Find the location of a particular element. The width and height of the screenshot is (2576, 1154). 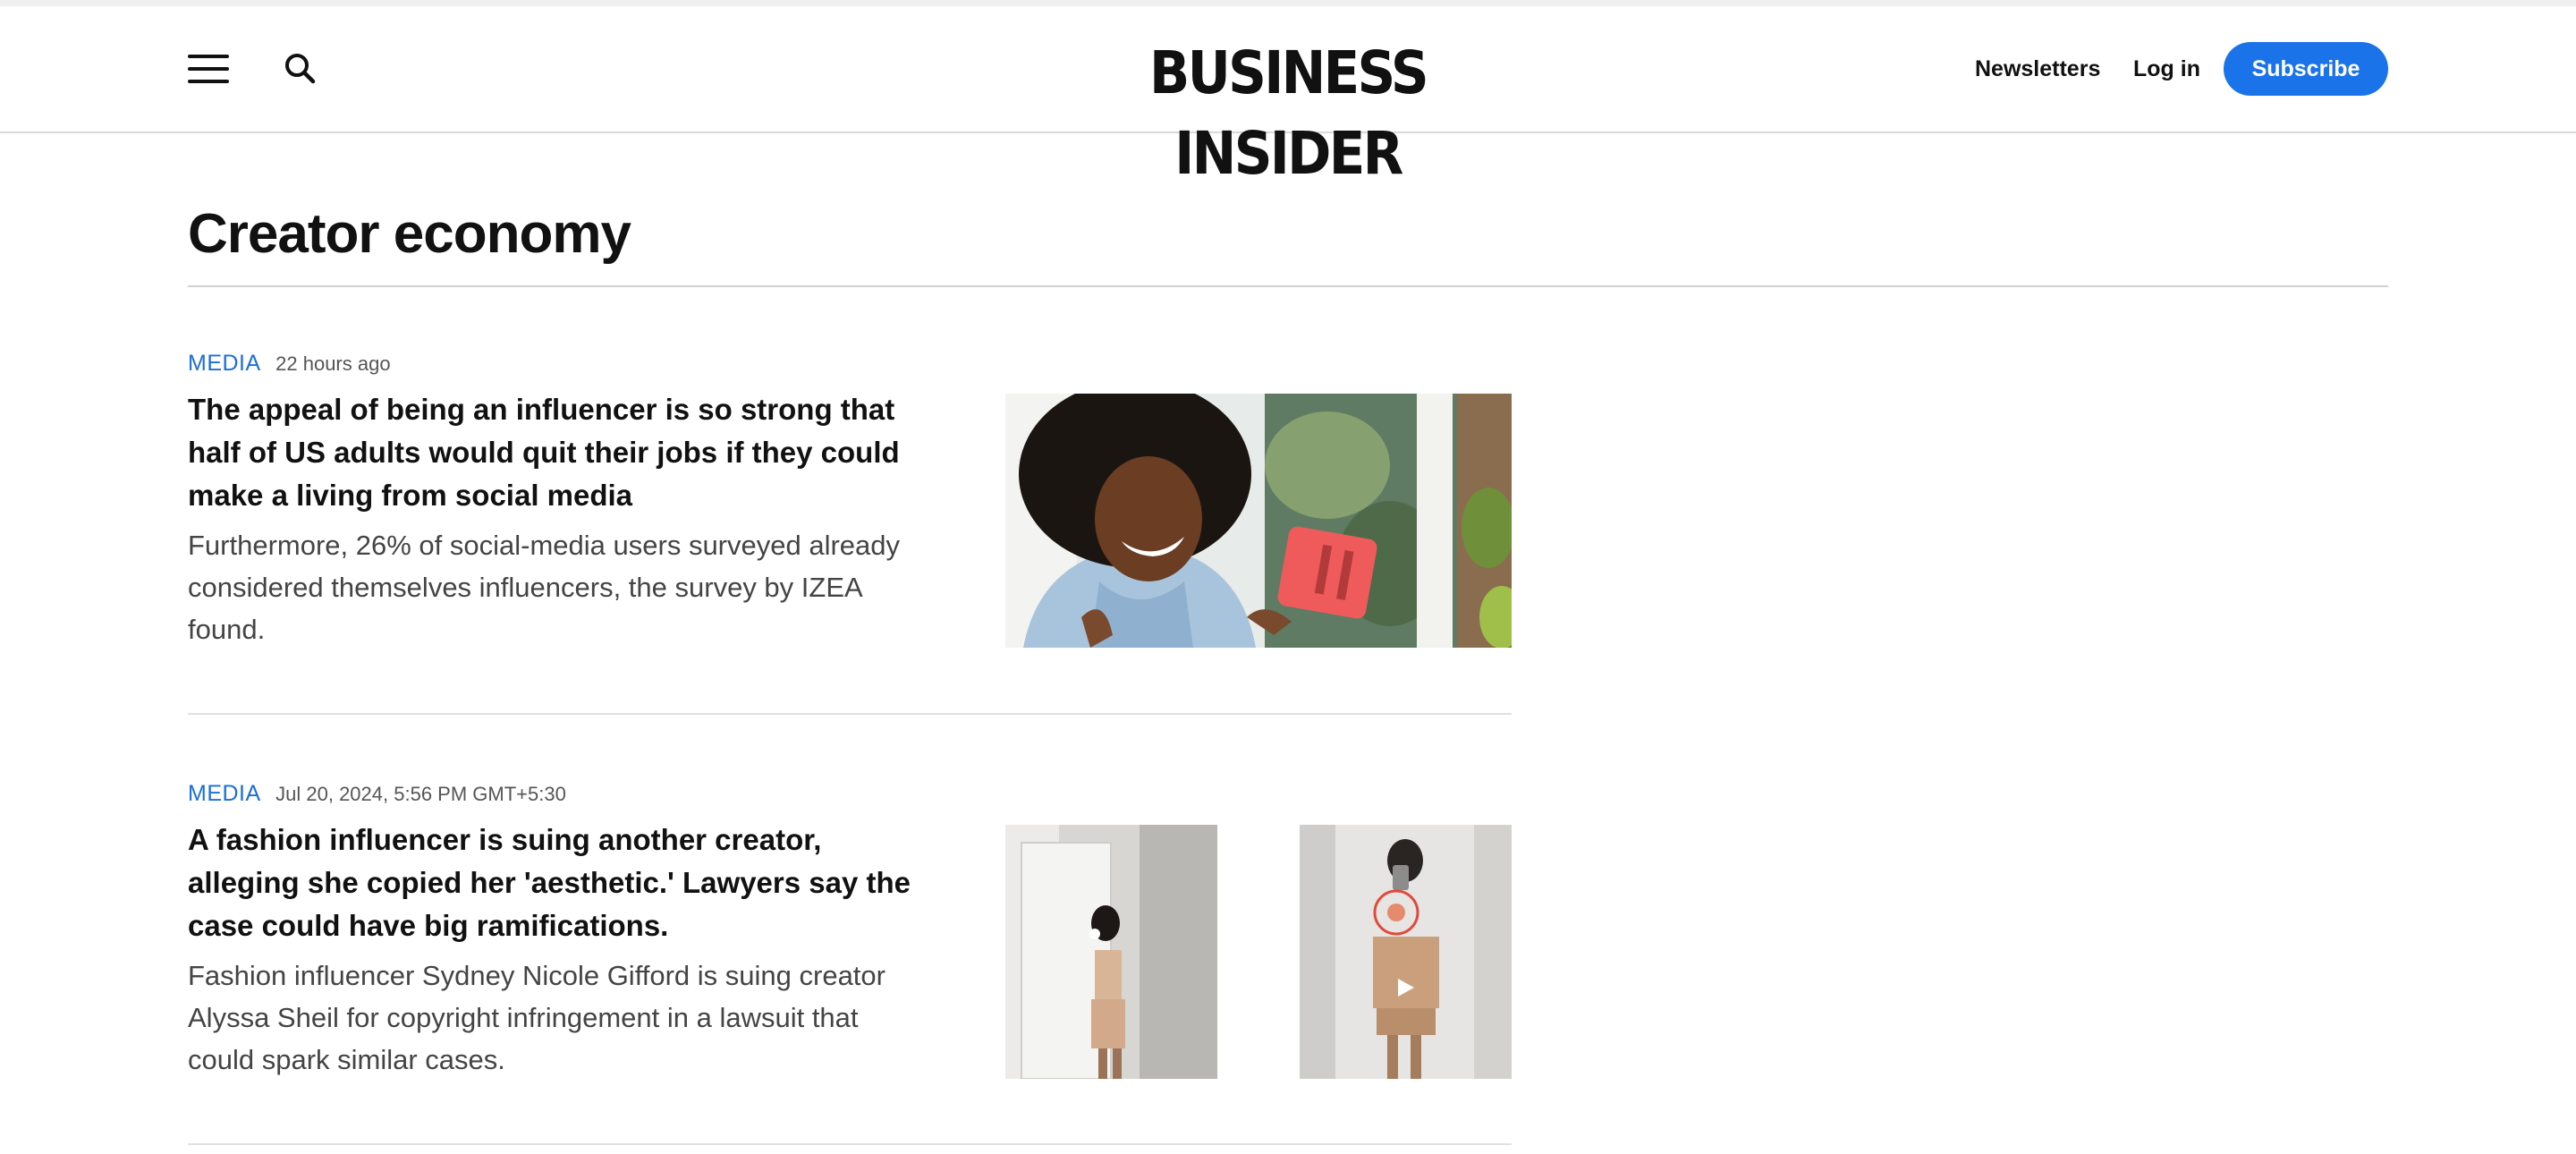

article-timestamp: 22 hours ago is located at coordinates (333, 363).